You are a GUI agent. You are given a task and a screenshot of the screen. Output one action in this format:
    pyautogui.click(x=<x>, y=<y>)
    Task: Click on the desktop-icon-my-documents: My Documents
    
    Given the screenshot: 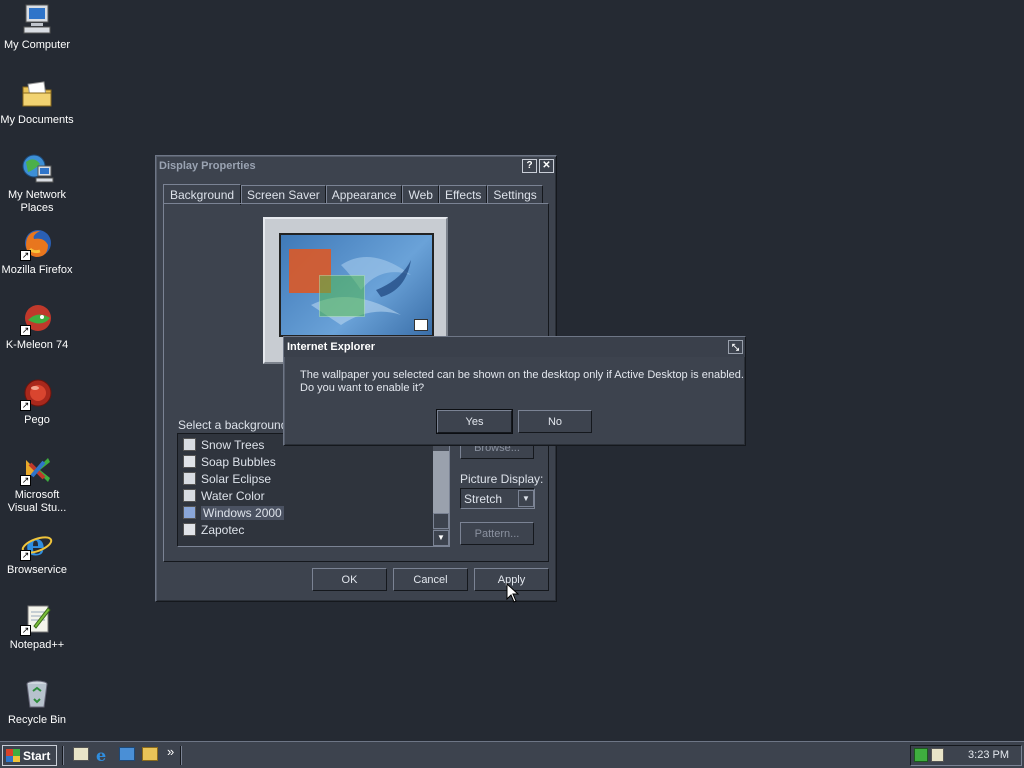 What is the action you would take?
    pyautogui.click(x=37, y=102)
    